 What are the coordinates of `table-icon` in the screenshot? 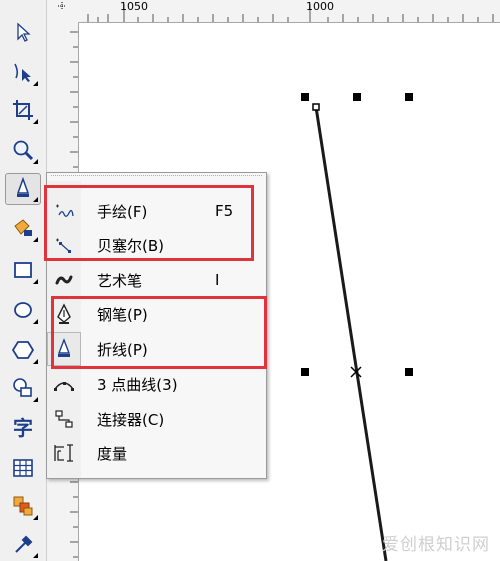 It's located at (23, 468).